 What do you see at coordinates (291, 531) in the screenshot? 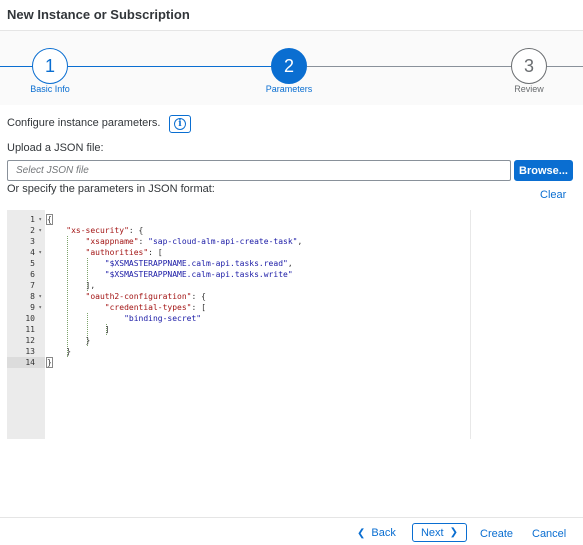
I see `dialog-footer: ❮ Back Next ❯ Create Cancel` at bounding box center [291, 531].